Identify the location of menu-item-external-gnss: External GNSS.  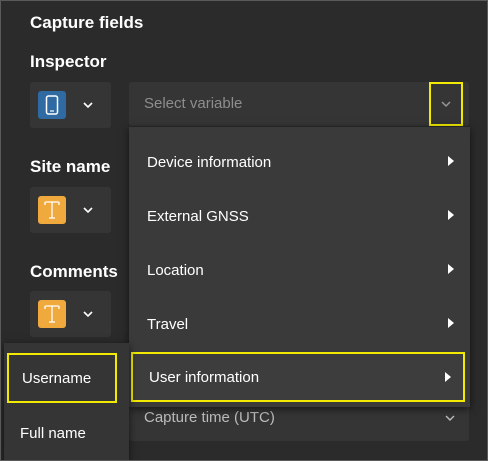
(299, 216).